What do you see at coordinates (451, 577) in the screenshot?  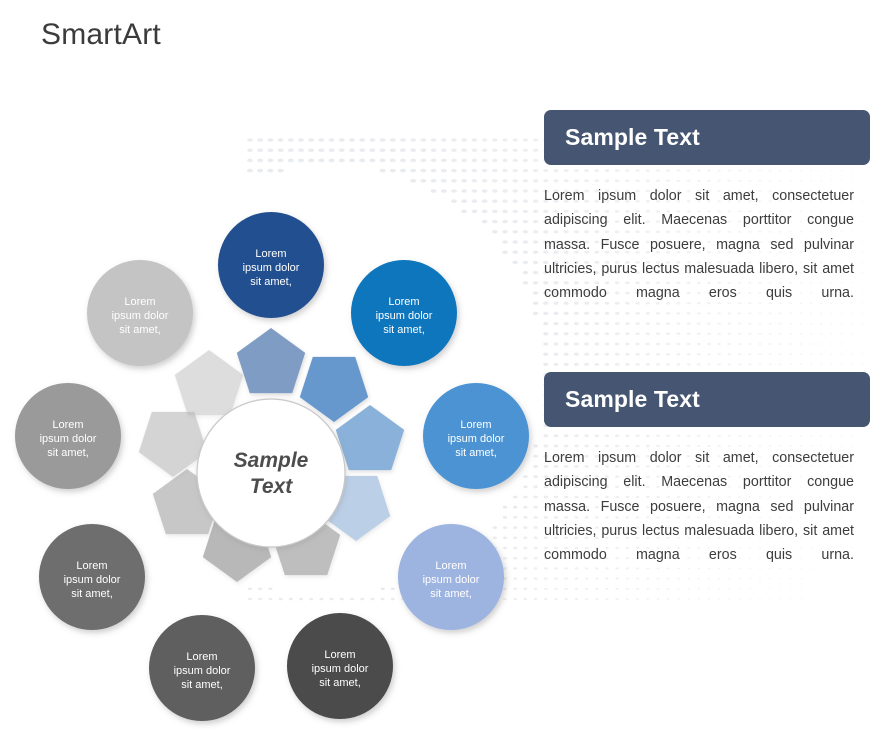 I see `node-lower-right: Lorem ipsum dolor sit amet,` at bounding box center [451, 577].